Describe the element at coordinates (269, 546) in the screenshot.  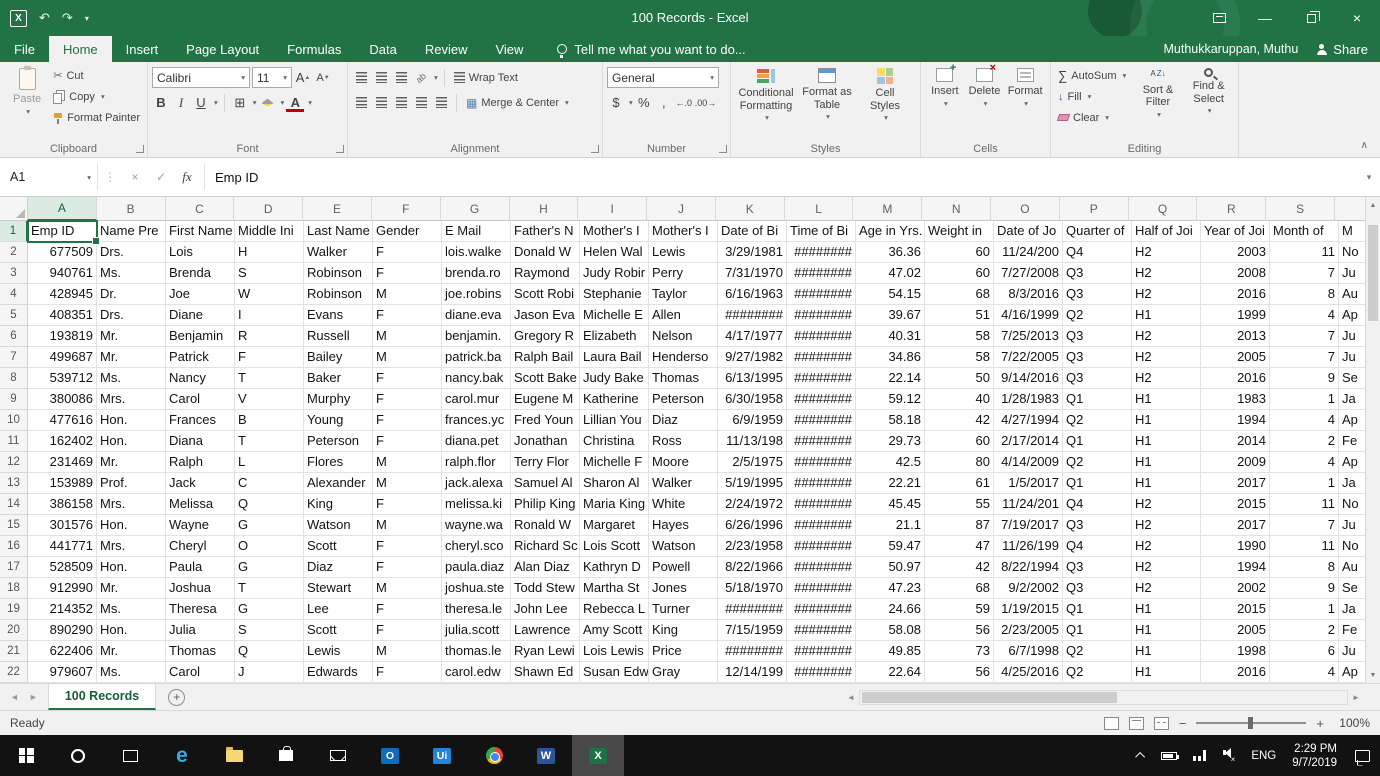
I see `cell-D16: O` at that location.